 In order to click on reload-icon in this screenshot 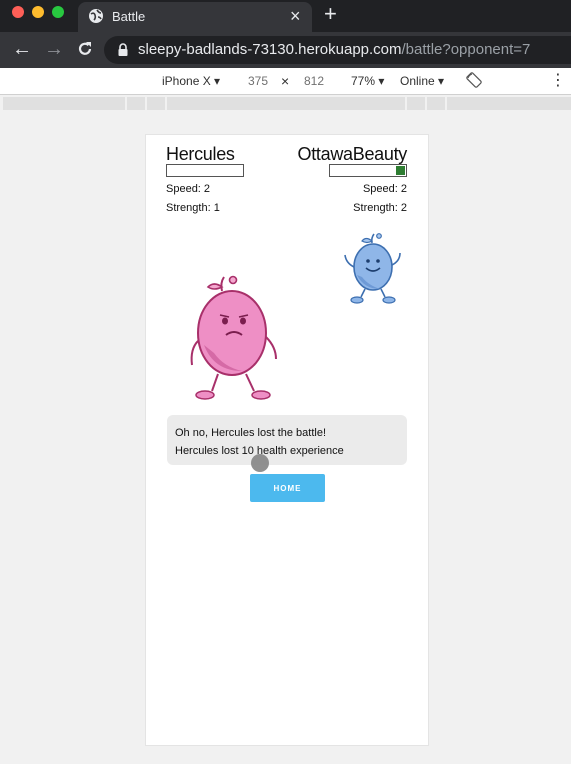, I will do `click(85, 50)`.